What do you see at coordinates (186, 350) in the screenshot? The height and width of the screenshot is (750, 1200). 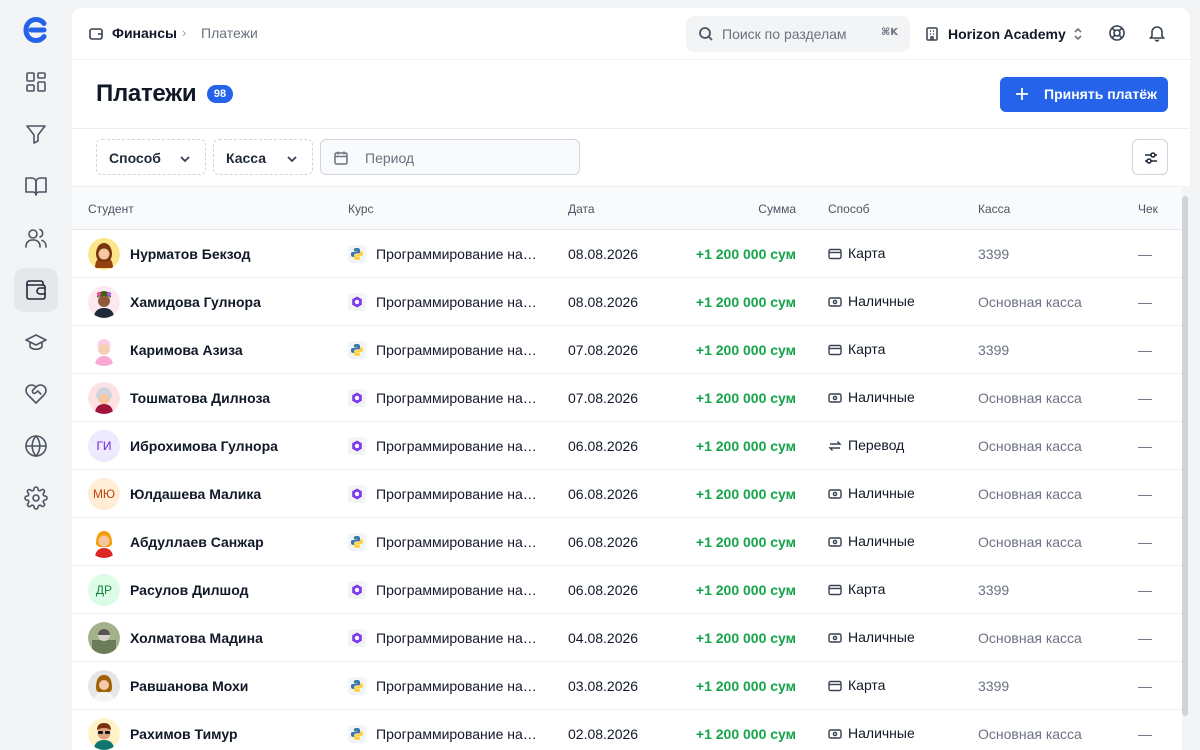 I see `student-name: Каримова Азиза` at bounding box center [186, 350].